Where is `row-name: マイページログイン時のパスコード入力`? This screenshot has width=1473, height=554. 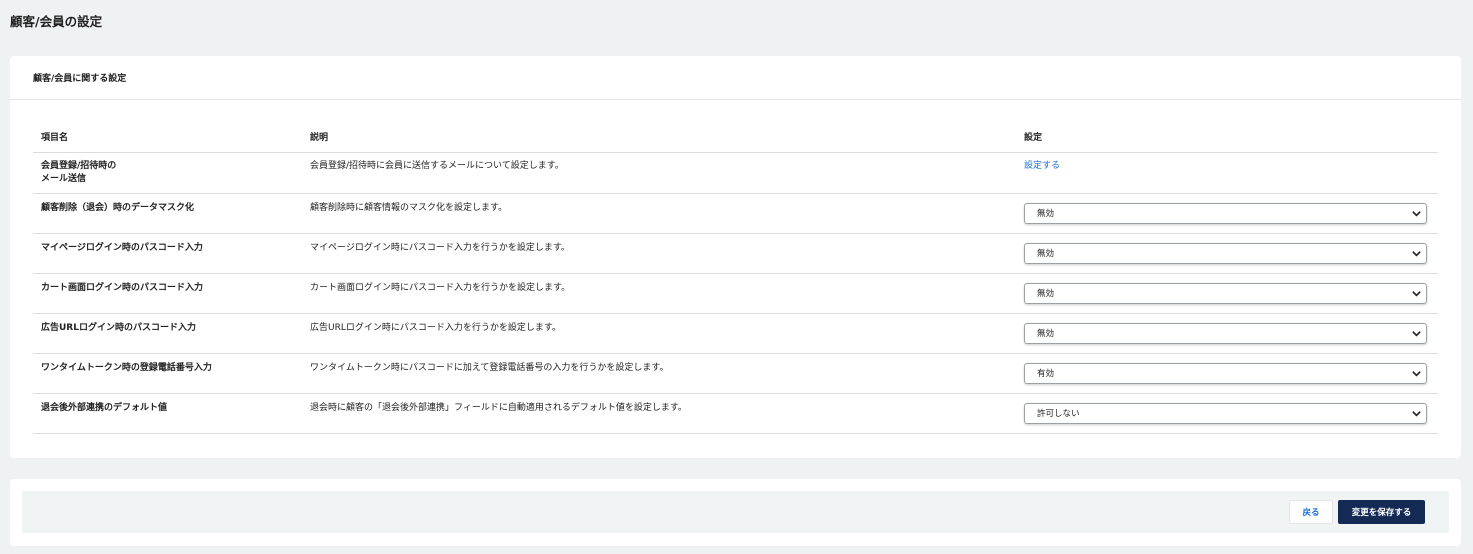
row-name: マイページログイン時のパスコード入力 is located at coordinates (122, 248).